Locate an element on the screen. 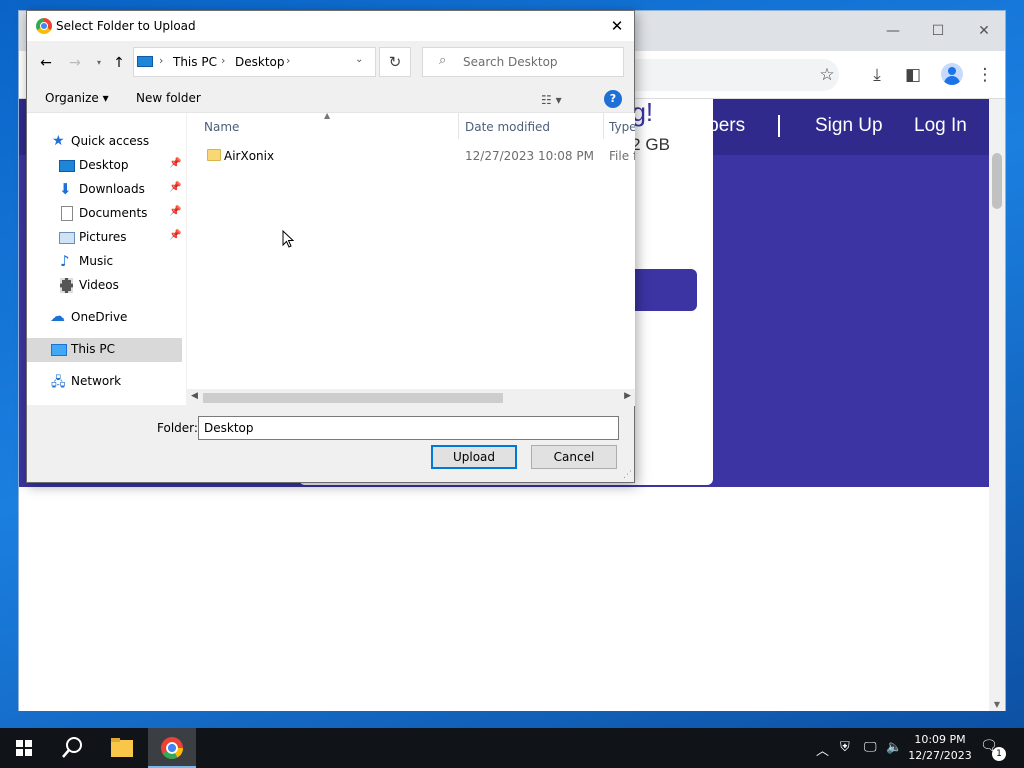 The width and height of the screenshot is (1024, 768). notification-badge: 1 is located at coordinates (999, 754).